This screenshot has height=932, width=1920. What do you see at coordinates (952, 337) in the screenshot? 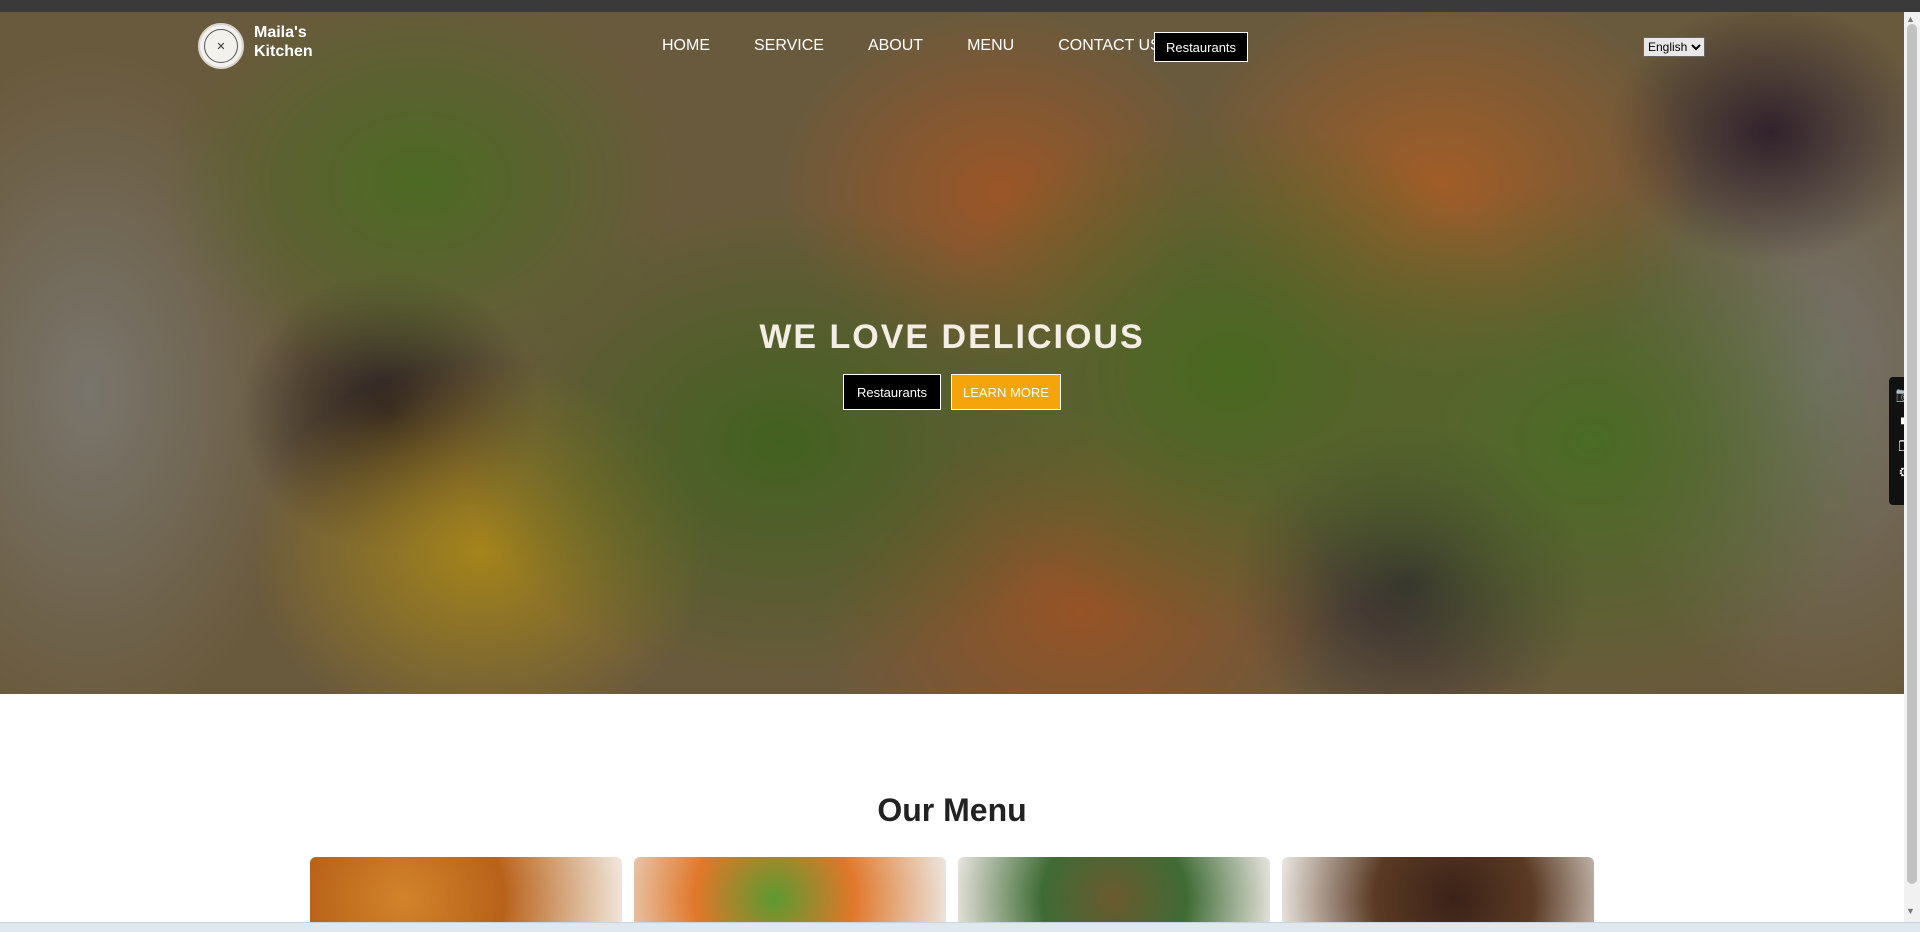
I see `hero-title: WE LOVE DELICIOUS` at bounding box center [952, 337].